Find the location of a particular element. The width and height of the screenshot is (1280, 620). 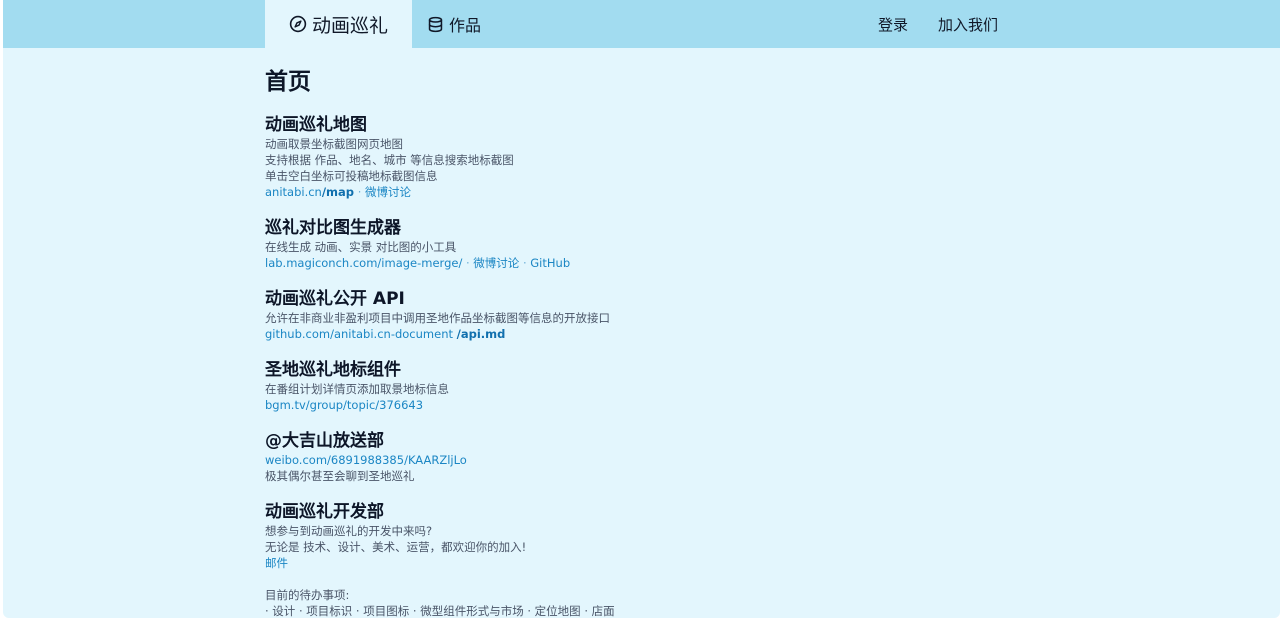

database-icon is located at coordinates (435, 24).